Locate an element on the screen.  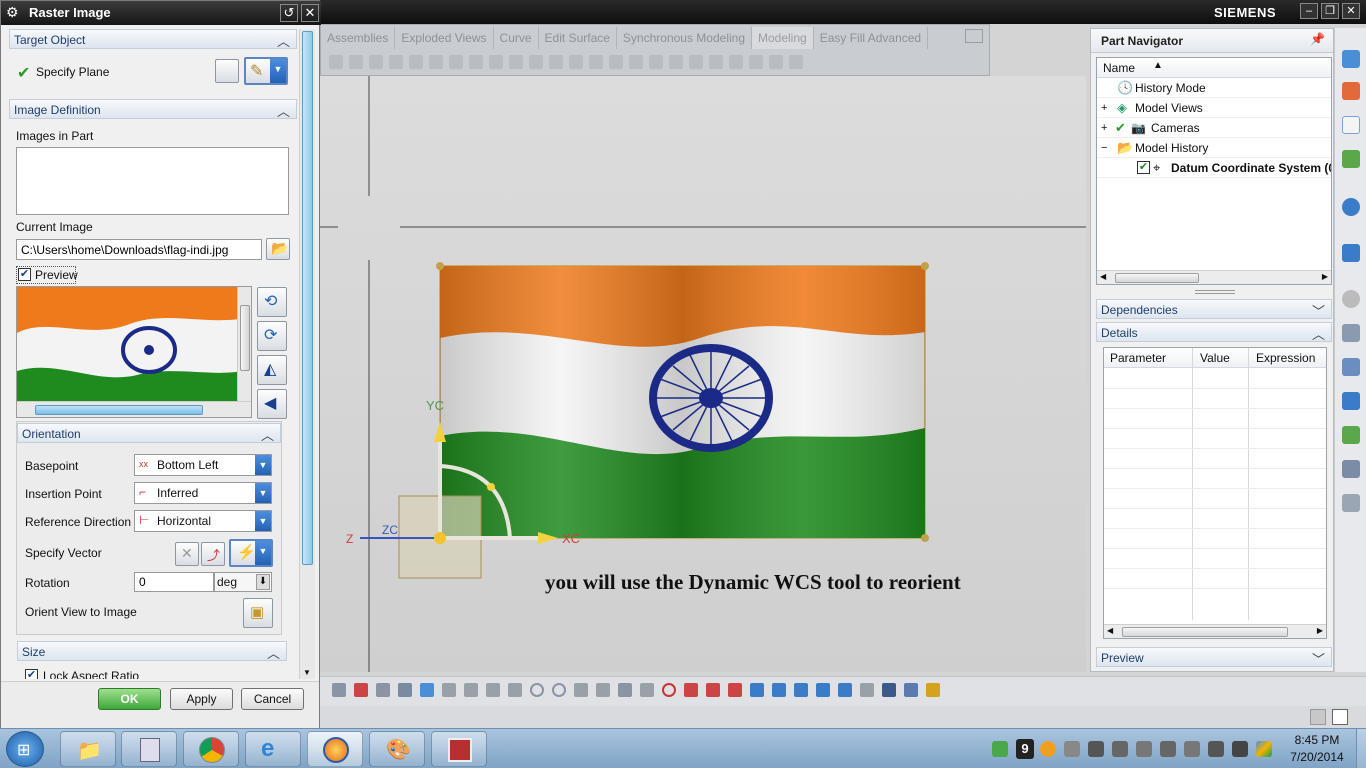
taskbar-chrome is located at coordinates (211, 749).